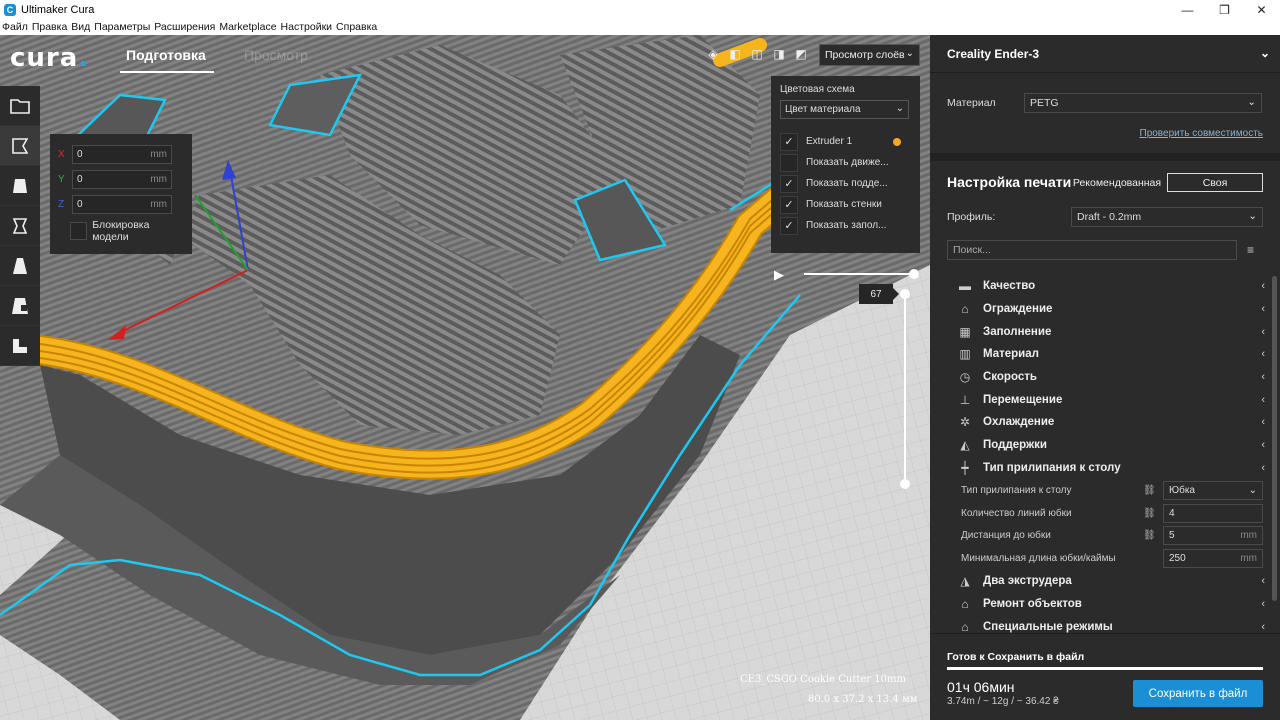 The image size is (1280, 720). I want to click on path-slider-handle, so click(914, 274).